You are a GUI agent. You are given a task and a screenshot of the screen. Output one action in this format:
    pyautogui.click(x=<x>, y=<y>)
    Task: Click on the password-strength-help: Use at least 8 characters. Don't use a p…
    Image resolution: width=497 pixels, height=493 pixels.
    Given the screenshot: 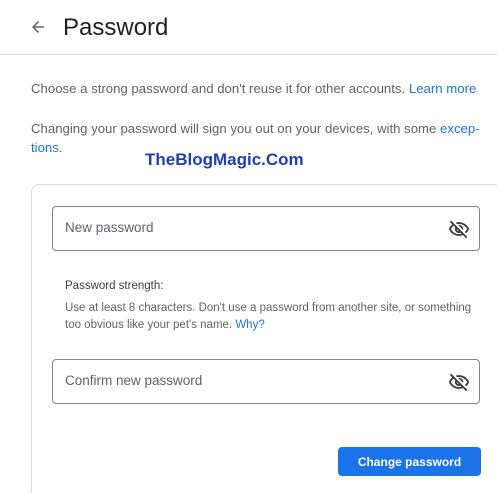 What is the action you would take?
    pyautogui.click(x=275, y=317)
    